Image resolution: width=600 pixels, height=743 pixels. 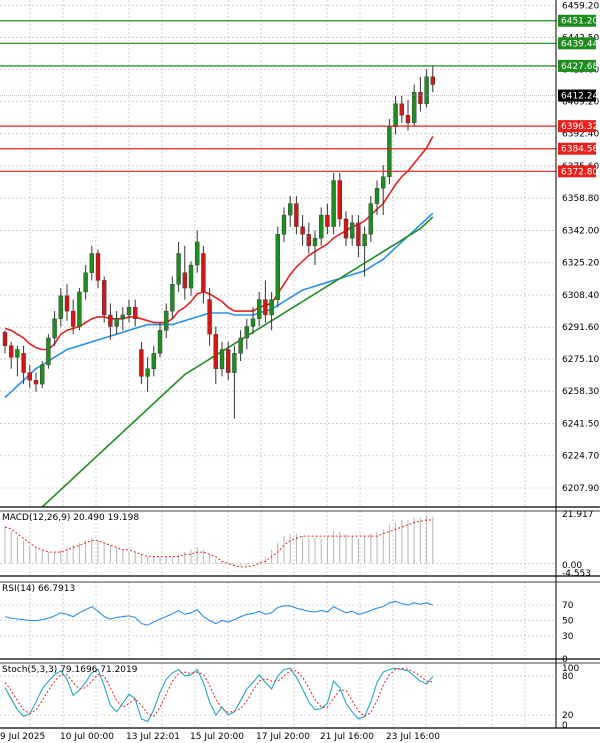 What do you see at coordinates (579, 67) in the screenshot?
I see `level-tag-label: 6427.68` at bounding box center [579, 67].